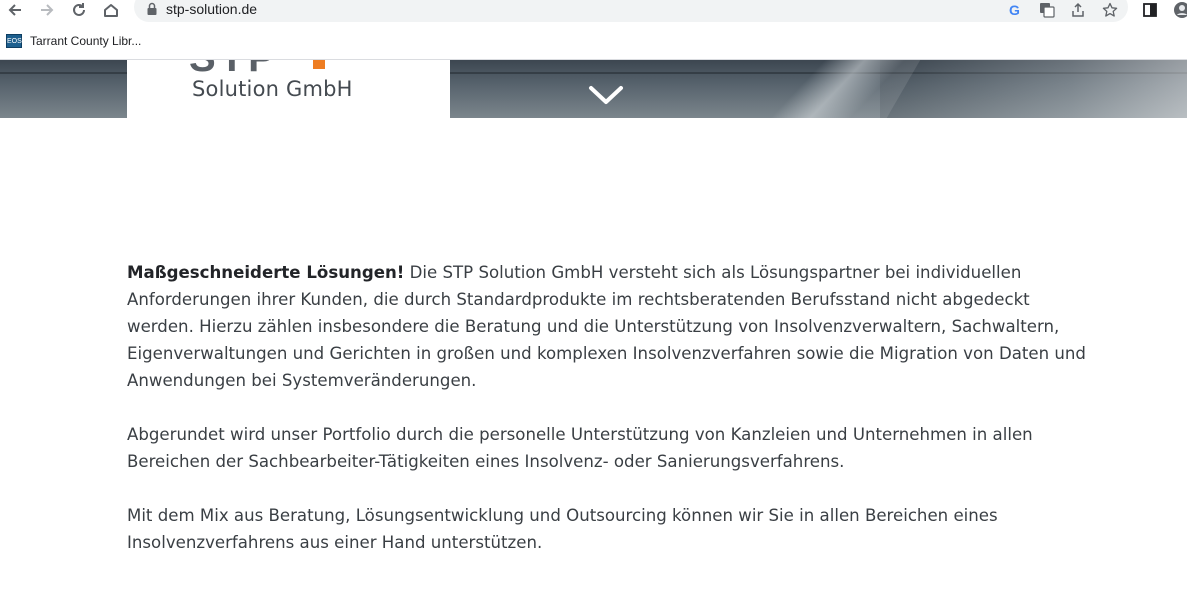  I want to click on google-icon: G, so click(1015, 10).